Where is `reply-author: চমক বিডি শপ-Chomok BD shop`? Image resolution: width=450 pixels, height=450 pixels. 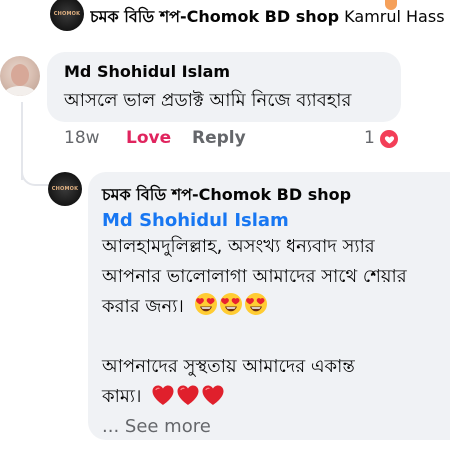
reply-author: চমক বিডি শপ-Chomok BD shop is located at coordinates (226, 195).